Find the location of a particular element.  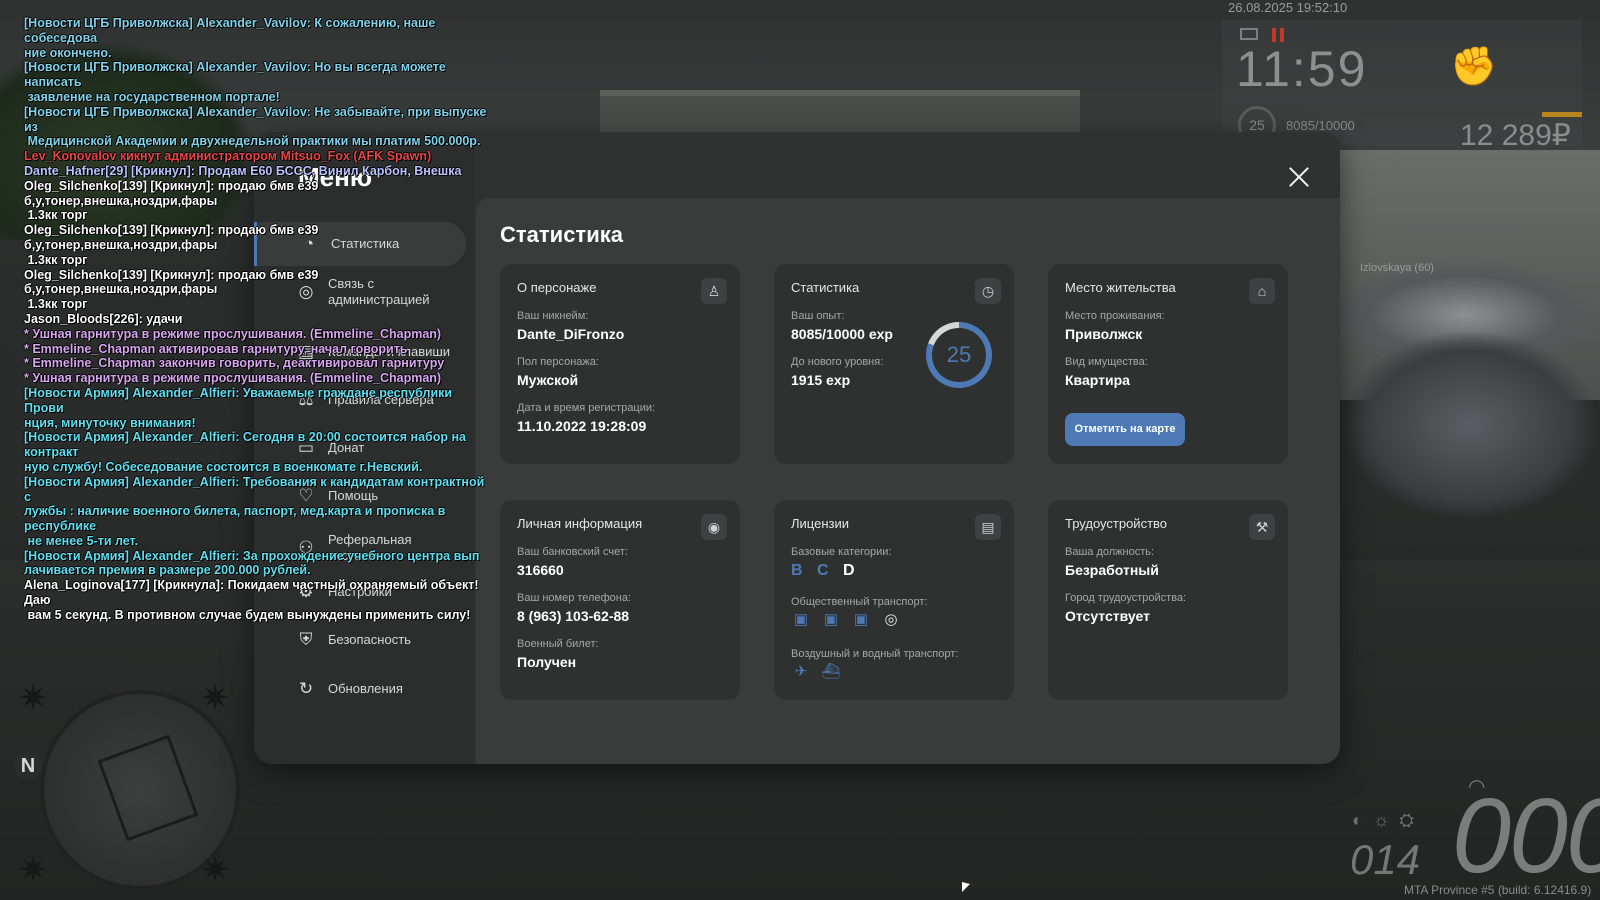

refresh-icon: ↻ is located at coordinates (306, 688).